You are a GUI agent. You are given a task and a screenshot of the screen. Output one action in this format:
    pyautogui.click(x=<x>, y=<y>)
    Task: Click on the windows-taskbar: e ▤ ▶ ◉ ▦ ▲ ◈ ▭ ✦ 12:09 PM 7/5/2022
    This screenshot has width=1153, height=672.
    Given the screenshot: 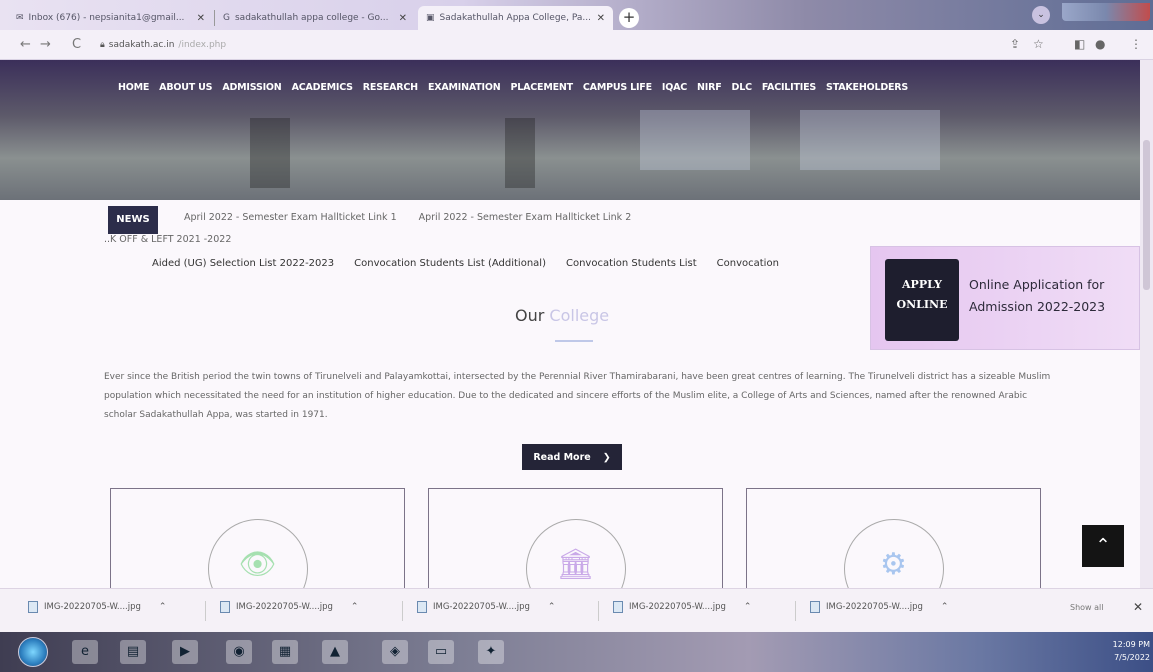 What is the action you would take?
    pyautogui.click(x=576, y=652)
    